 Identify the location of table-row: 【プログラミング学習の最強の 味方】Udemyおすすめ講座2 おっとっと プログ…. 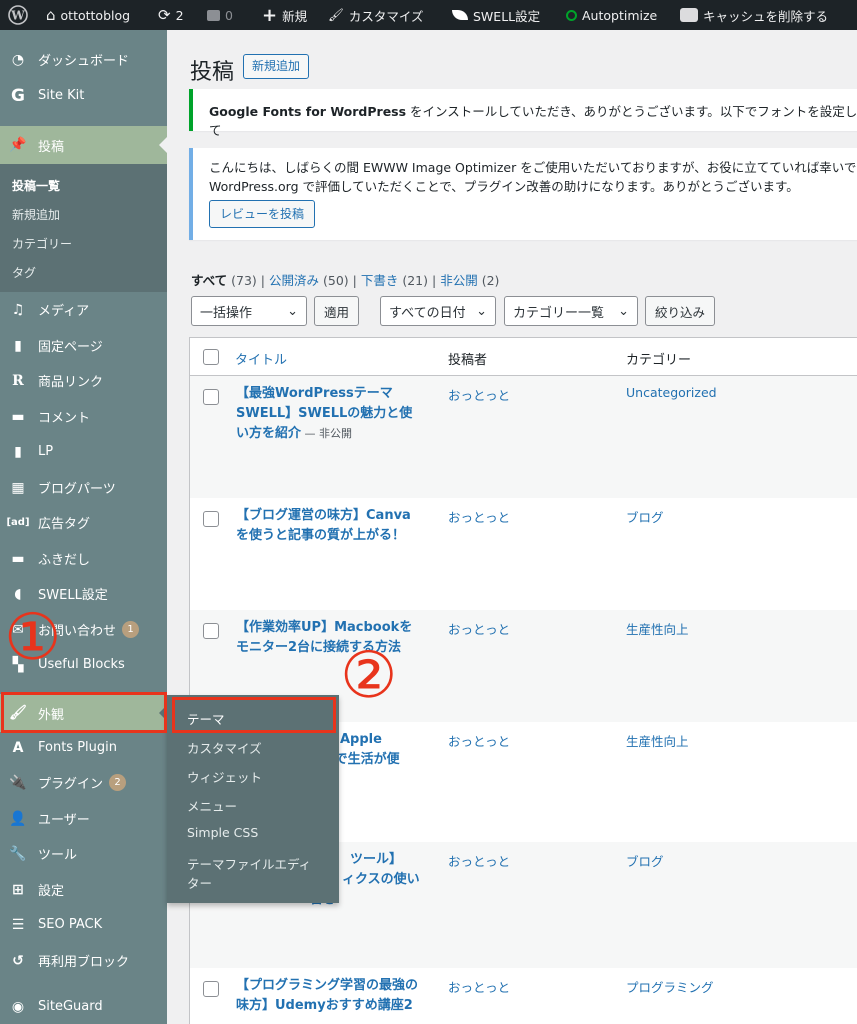
(523, 996).